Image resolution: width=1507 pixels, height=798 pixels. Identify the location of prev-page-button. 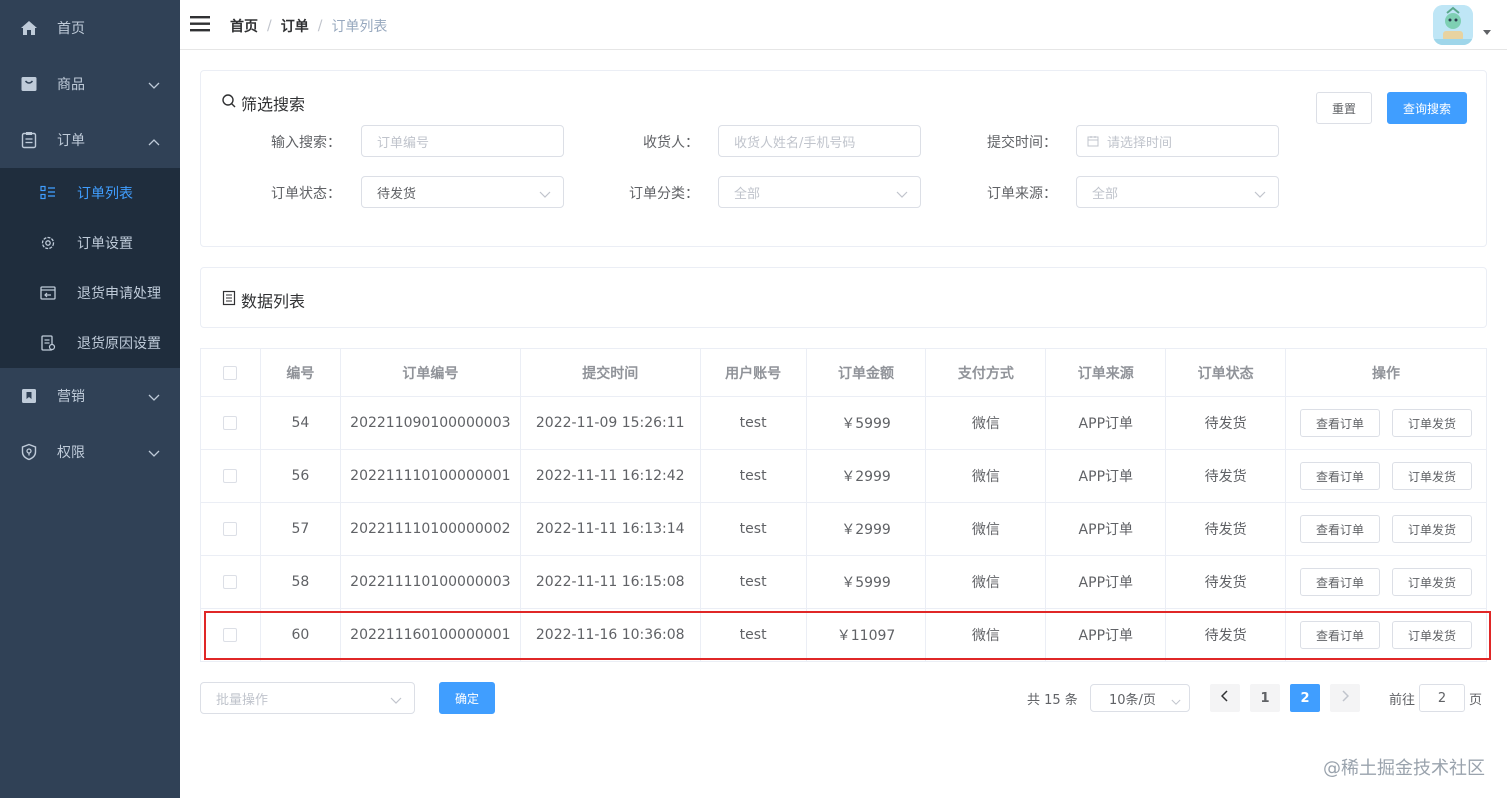
(1225, 698).